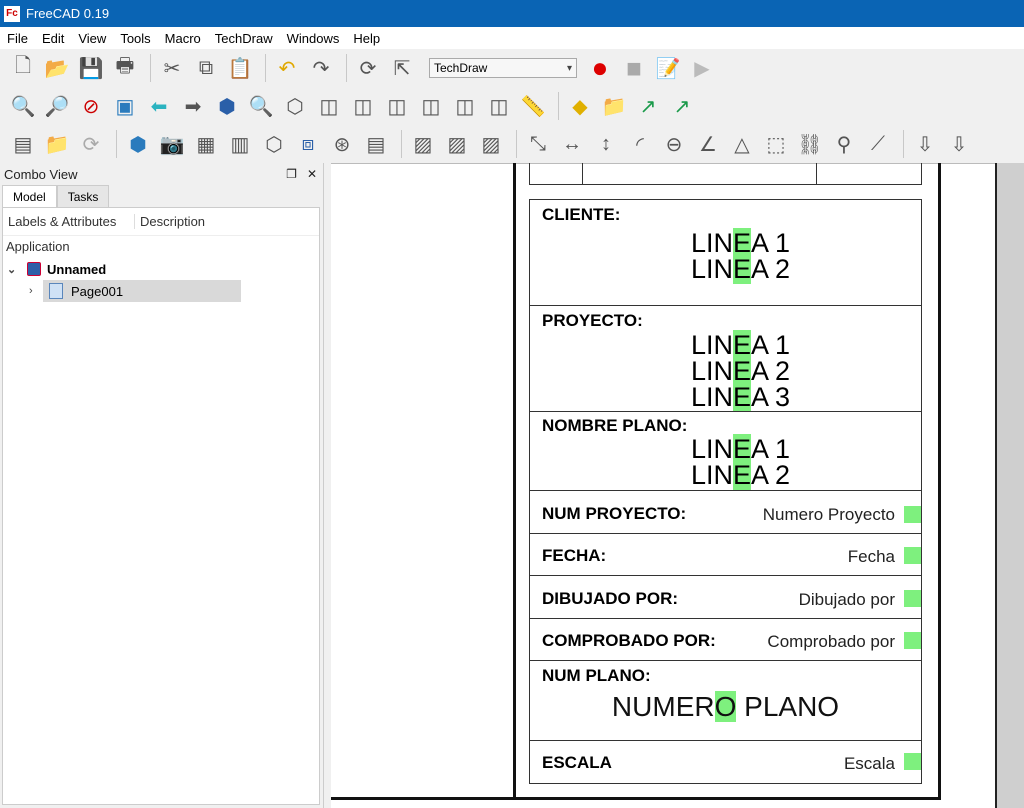 This screenshot has width=1024, height=808. Describe the element at coordinates (313, 38) in the screenshot. I see `menu-windows: Windows` at that location.